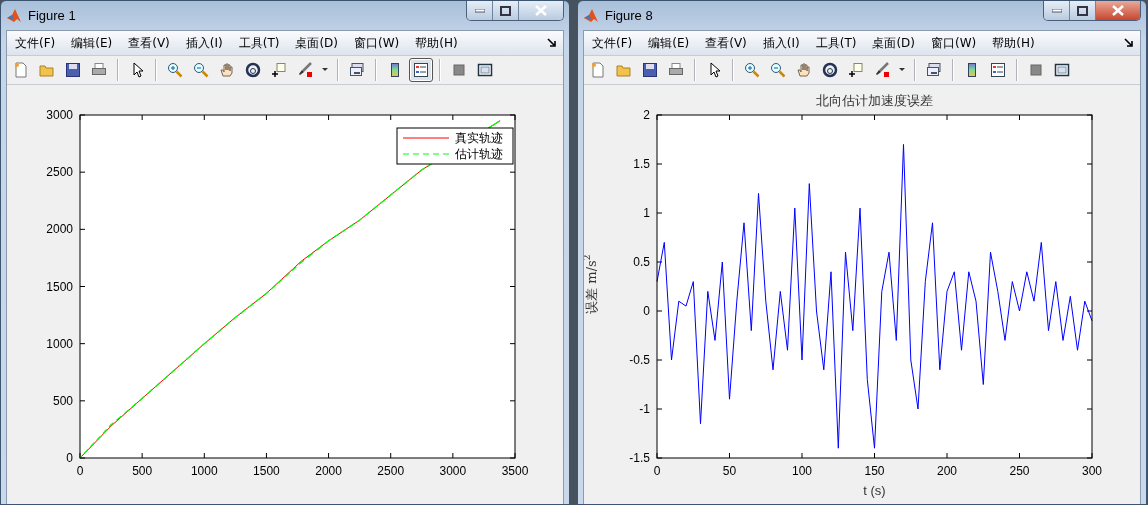 This screenshot has height=505, width=1148. Describe the element at coordinates (947, 471) in the screenshot. I see `tick-label: 200` at that location.